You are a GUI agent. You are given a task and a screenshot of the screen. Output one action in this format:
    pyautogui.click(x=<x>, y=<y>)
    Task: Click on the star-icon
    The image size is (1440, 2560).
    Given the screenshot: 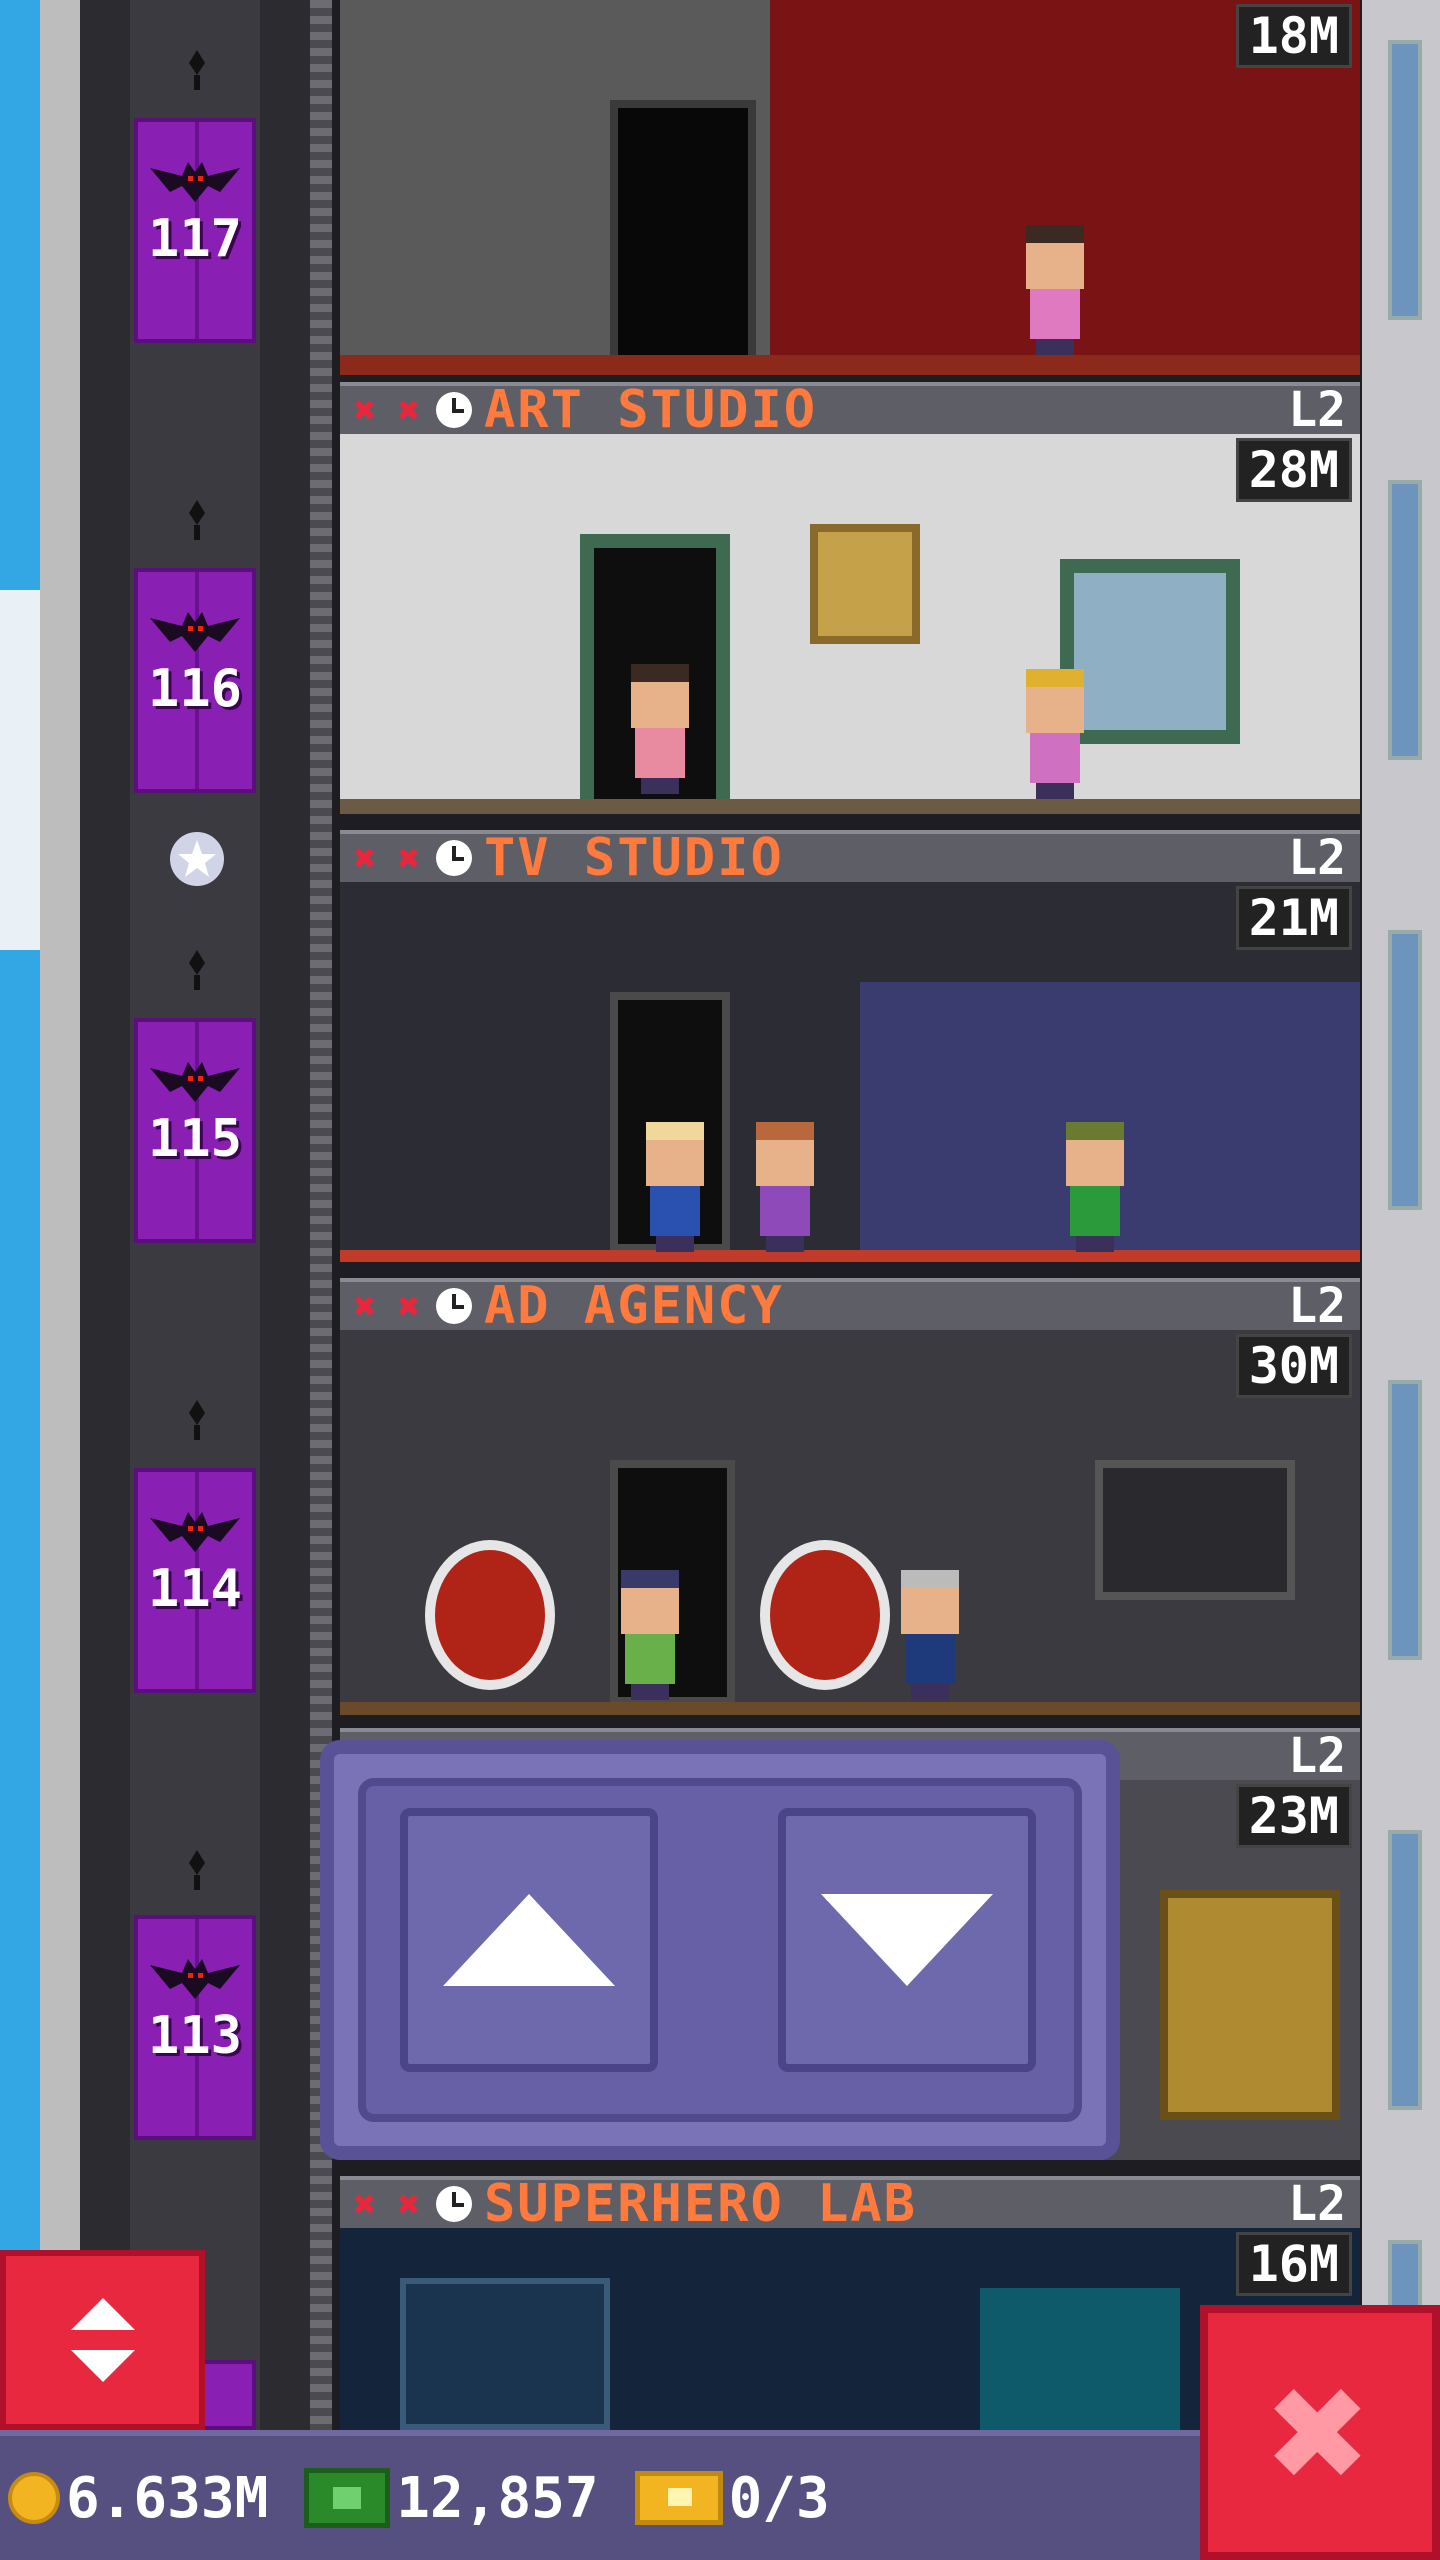 What is the action you would take?
    pyautogui.click(x=197, y=859)
    